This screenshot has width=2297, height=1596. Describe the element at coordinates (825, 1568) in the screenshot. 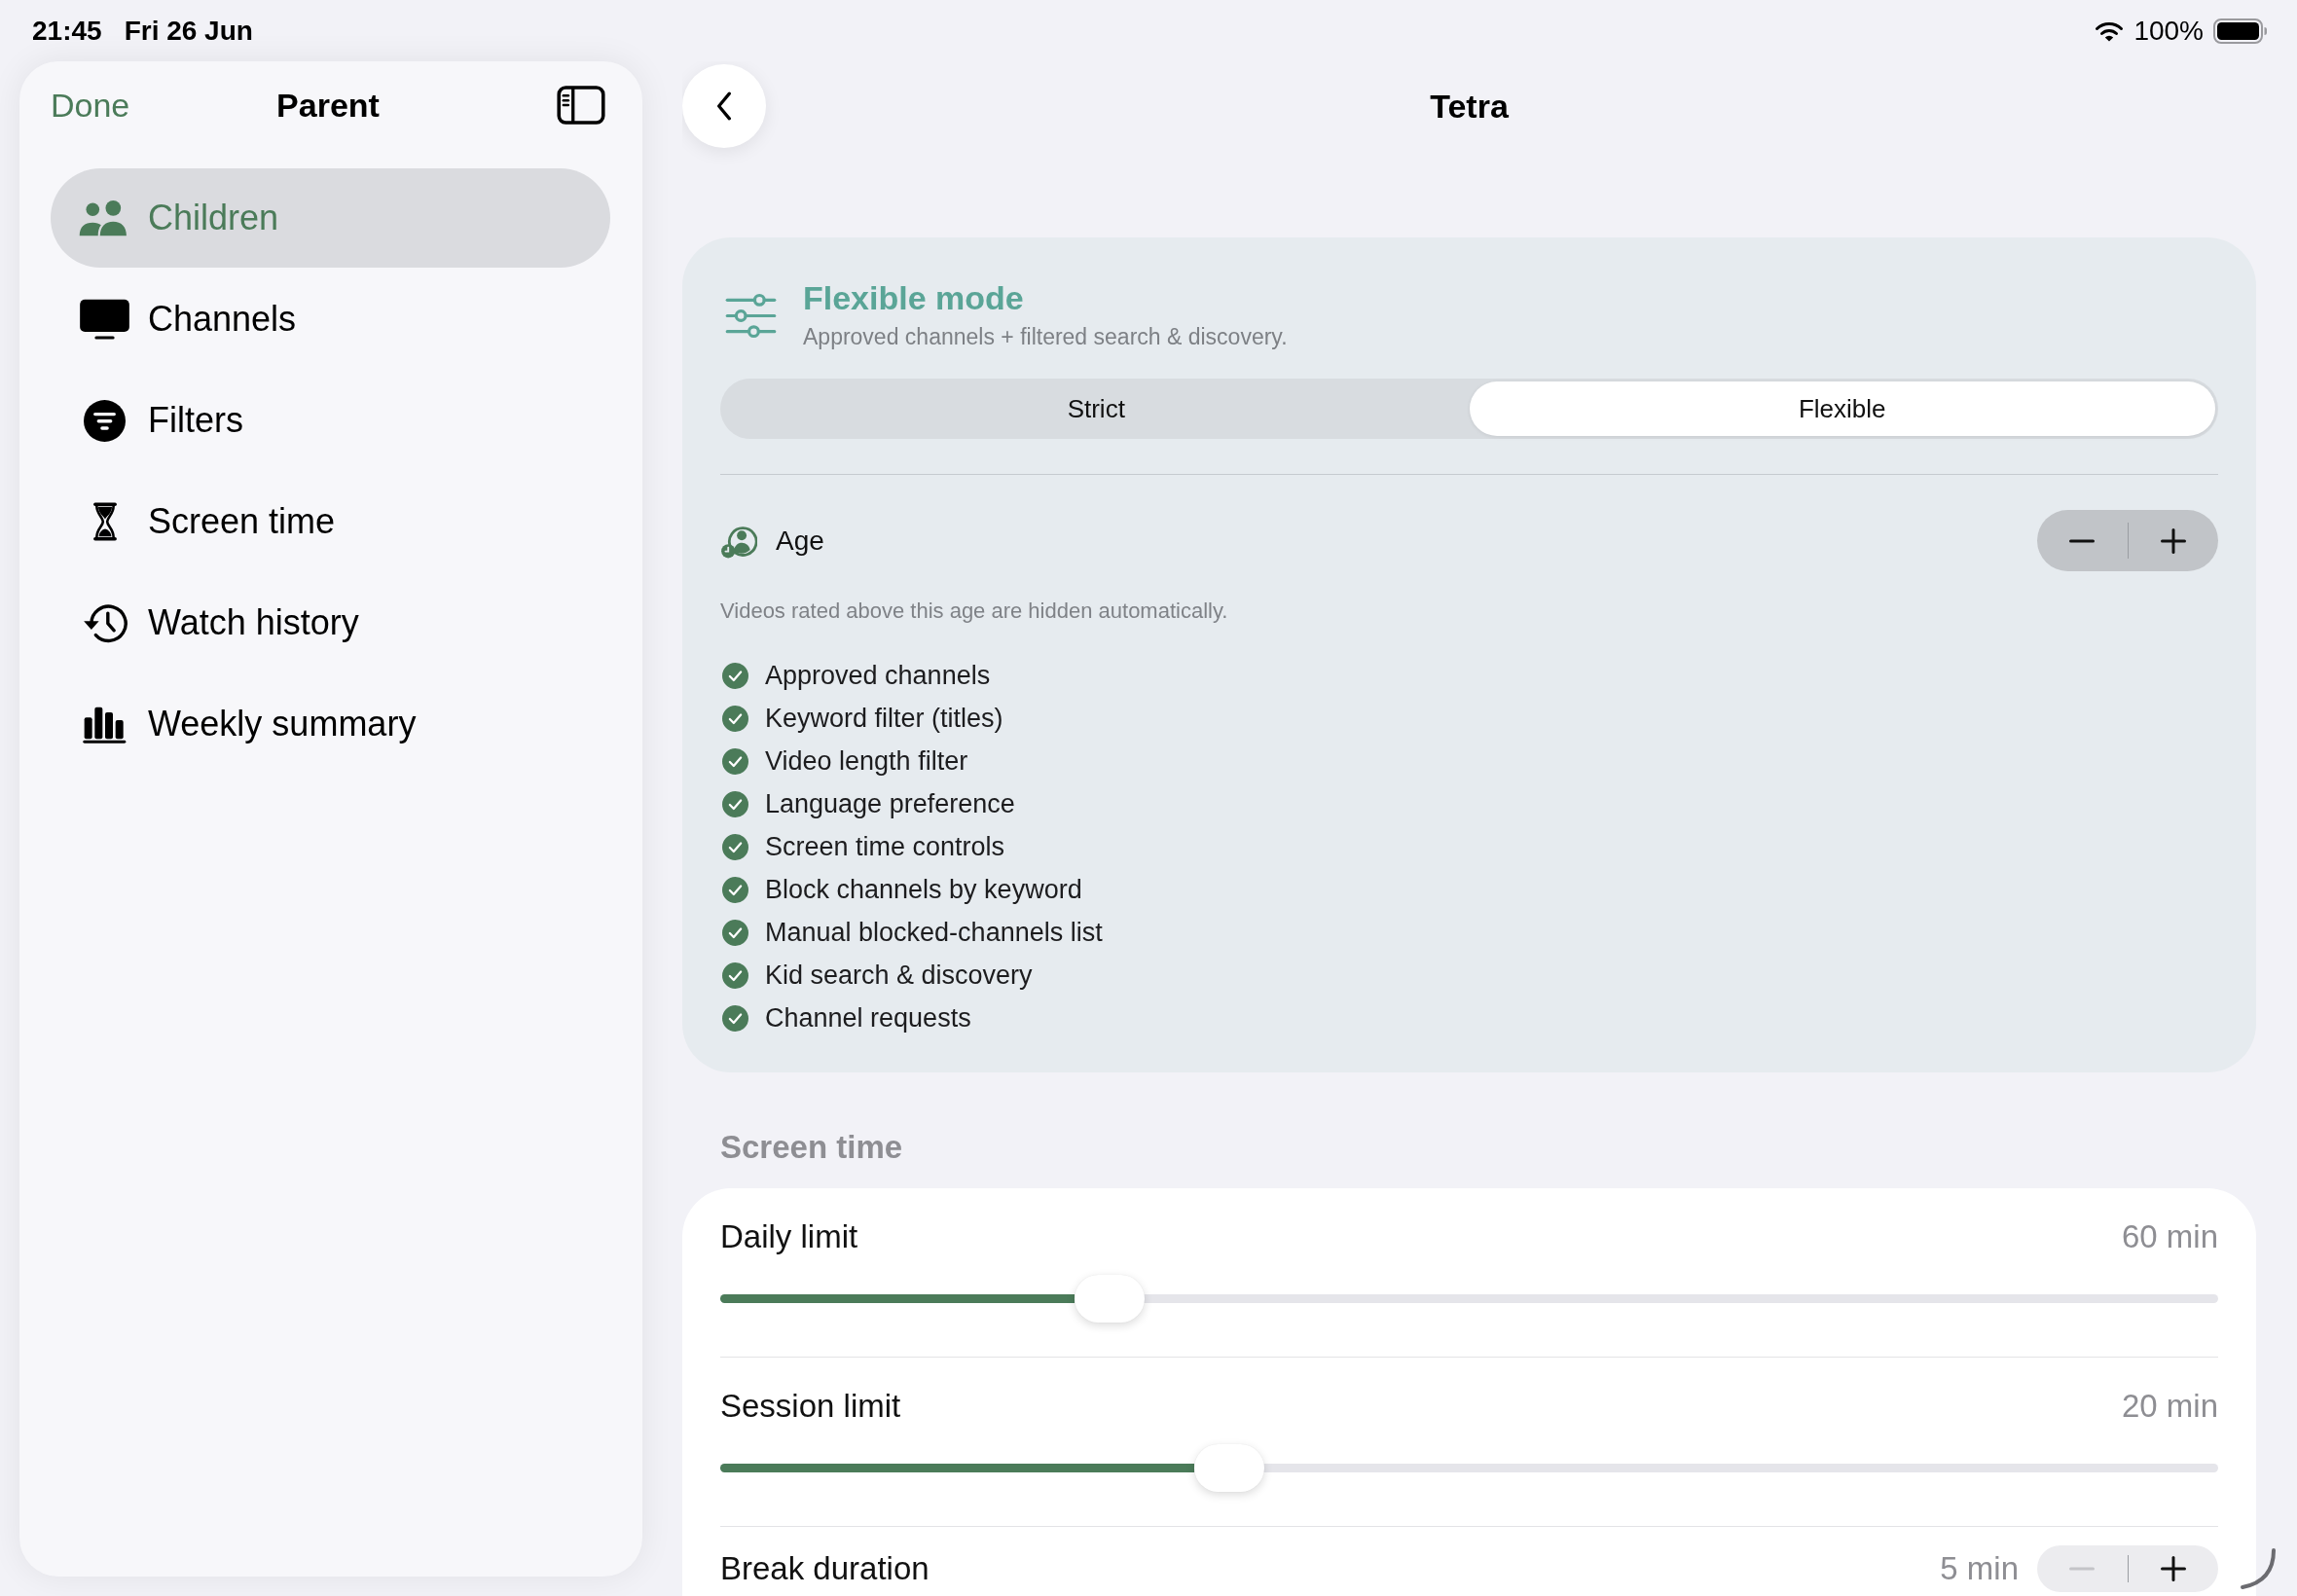

I see `row-label: Break duration` at that location.